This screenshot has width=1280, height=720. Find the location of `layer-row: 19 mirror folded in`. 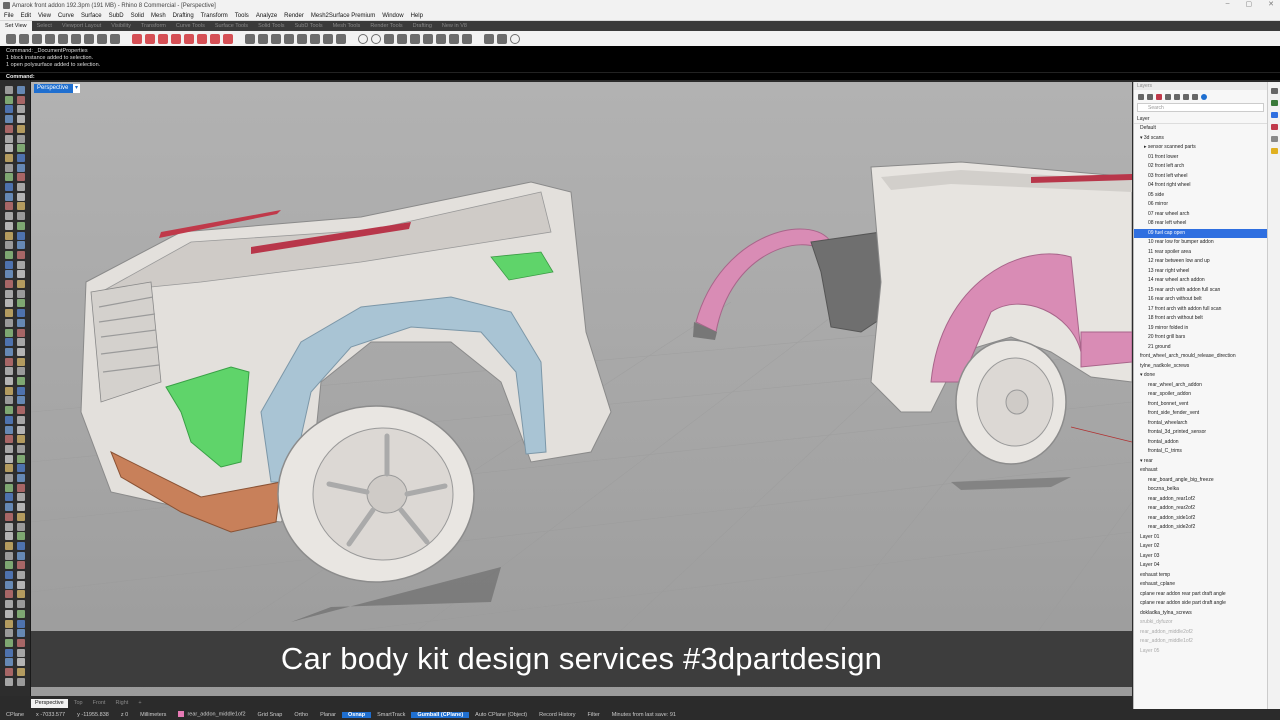

layer-row: 19 mirror folded in is located at coordinates (1200, 329).